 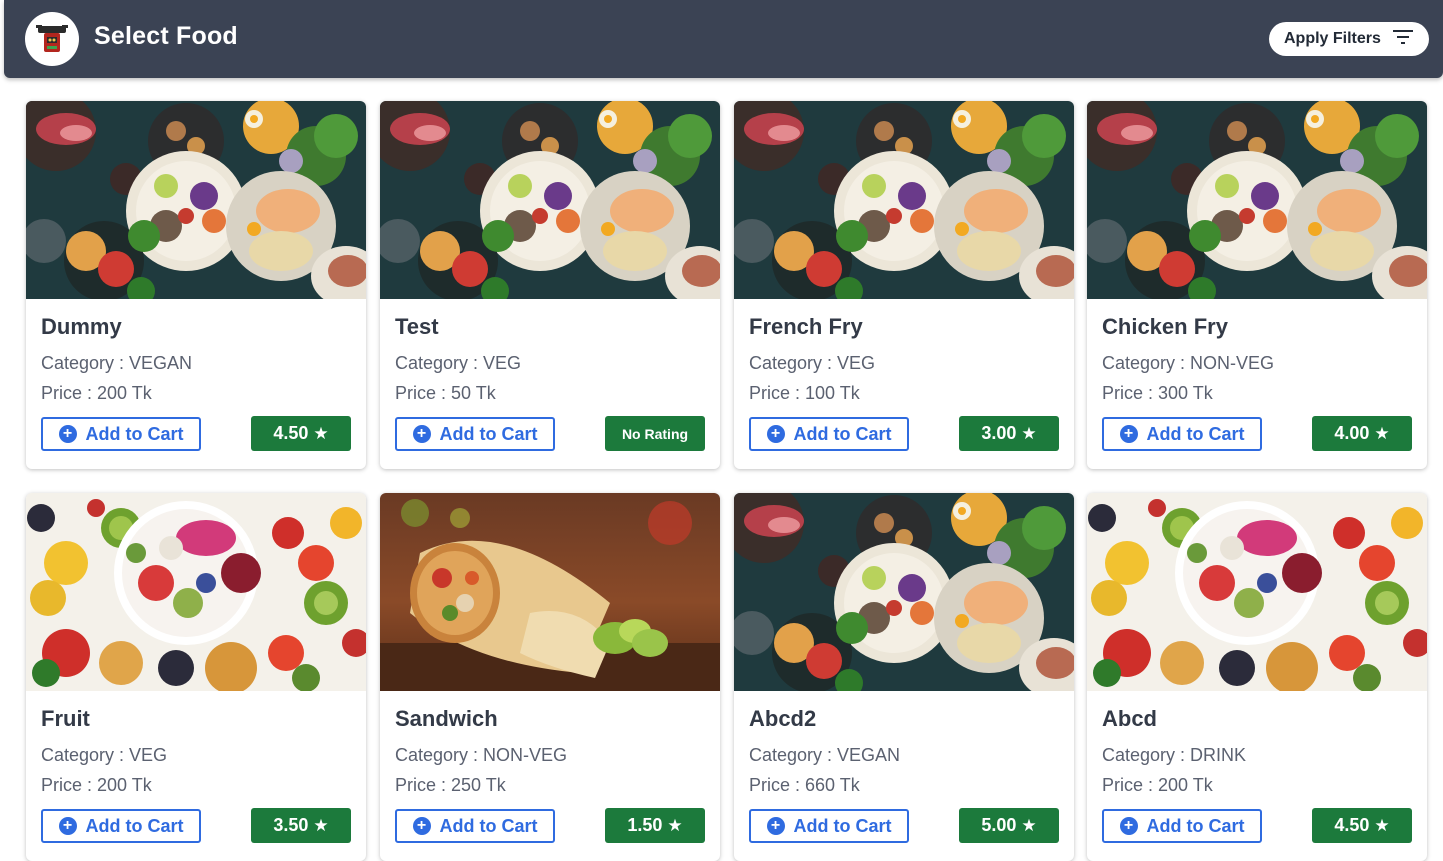 I want to click on rating-badge: 1.50 ★, so click(x=655, y=825).